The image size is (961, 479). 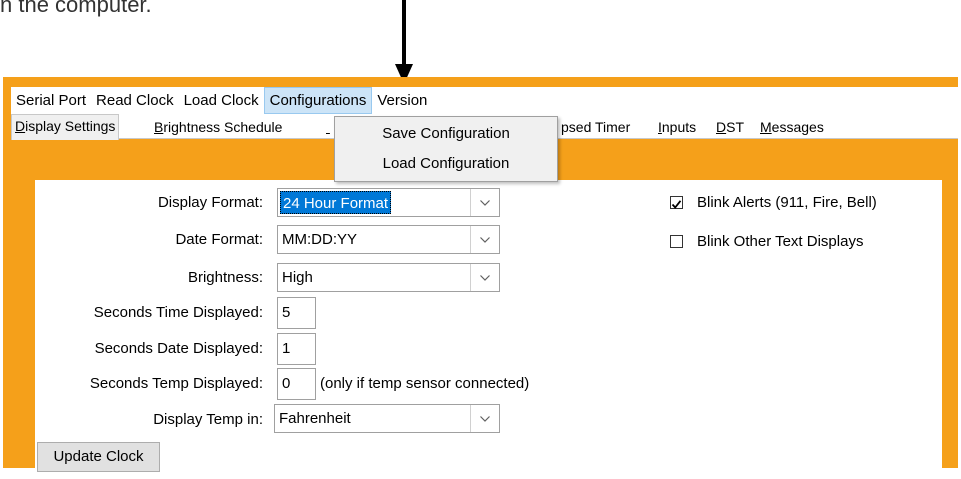 What do you see at coordinates (210, 202) in the screenshot?
I see `display-format-label: Display Format:` at bounding box center [210, 202].